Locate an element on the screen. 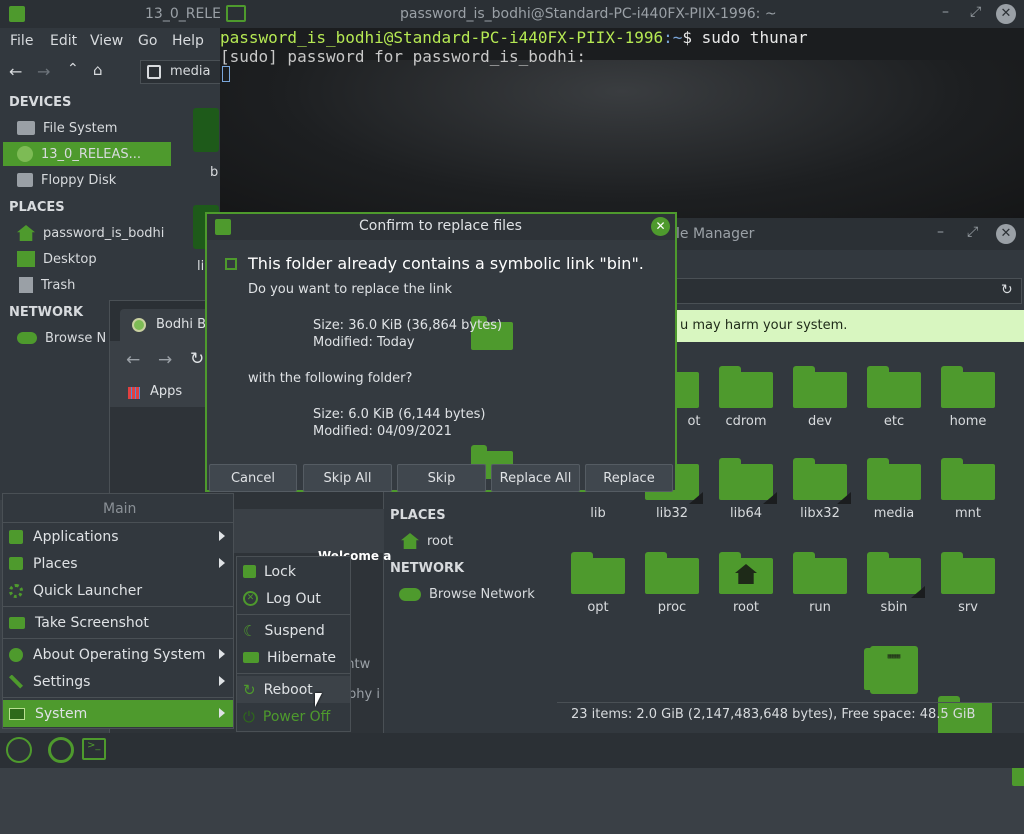  info-icon is located at coordinates (16, 654).